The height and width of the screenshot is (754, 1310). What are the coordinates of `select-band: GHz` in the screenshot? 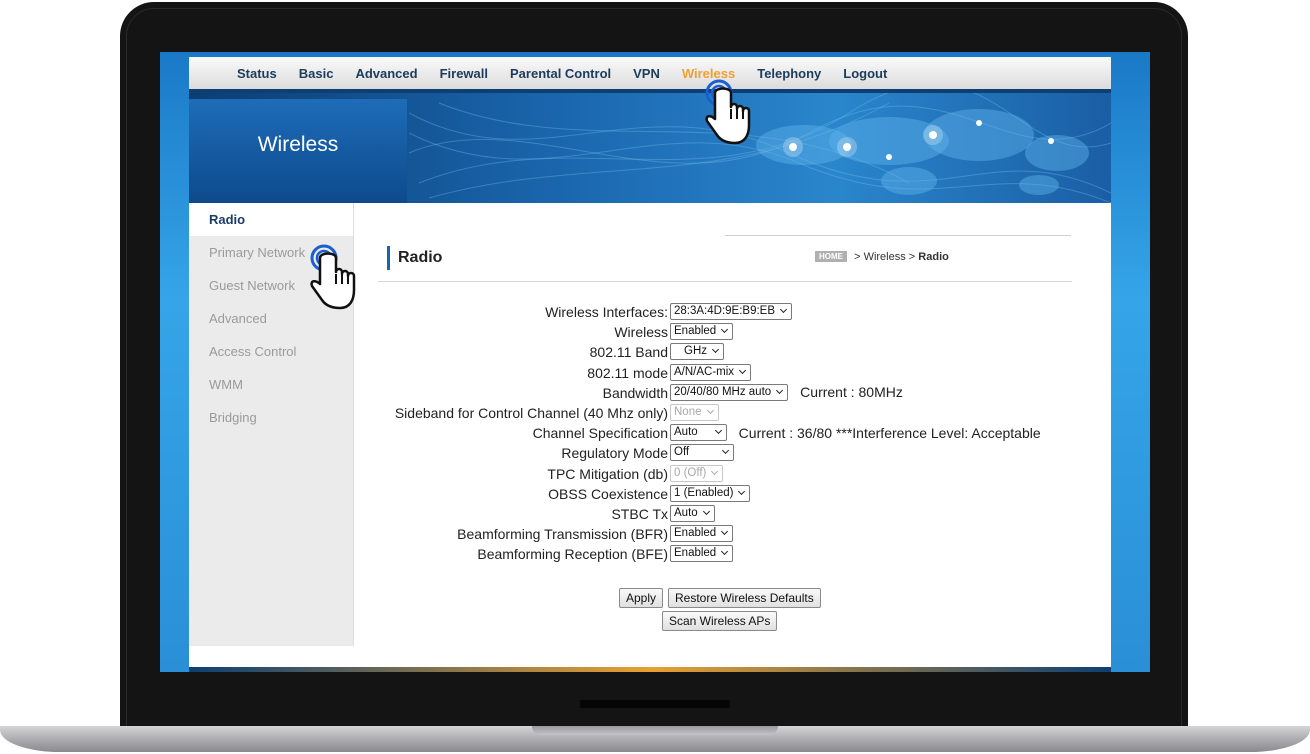 It's located at (697, 352).